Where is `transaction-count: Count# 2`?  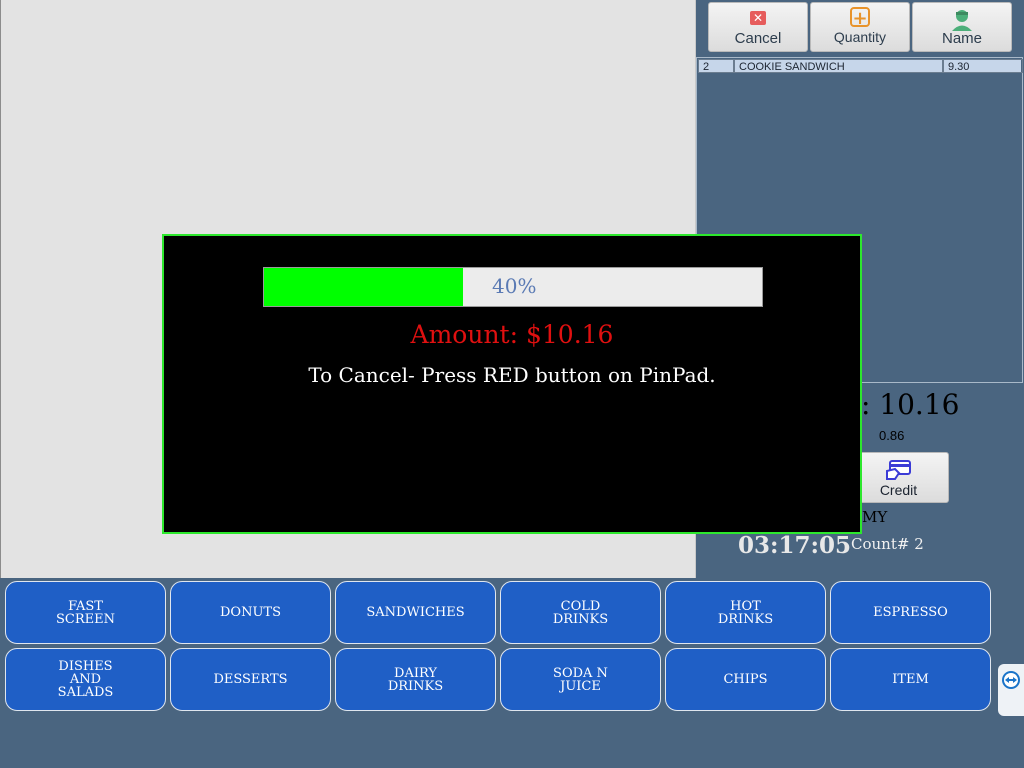 transaction-count: Count# 2 is located at coordinates (887, 544).